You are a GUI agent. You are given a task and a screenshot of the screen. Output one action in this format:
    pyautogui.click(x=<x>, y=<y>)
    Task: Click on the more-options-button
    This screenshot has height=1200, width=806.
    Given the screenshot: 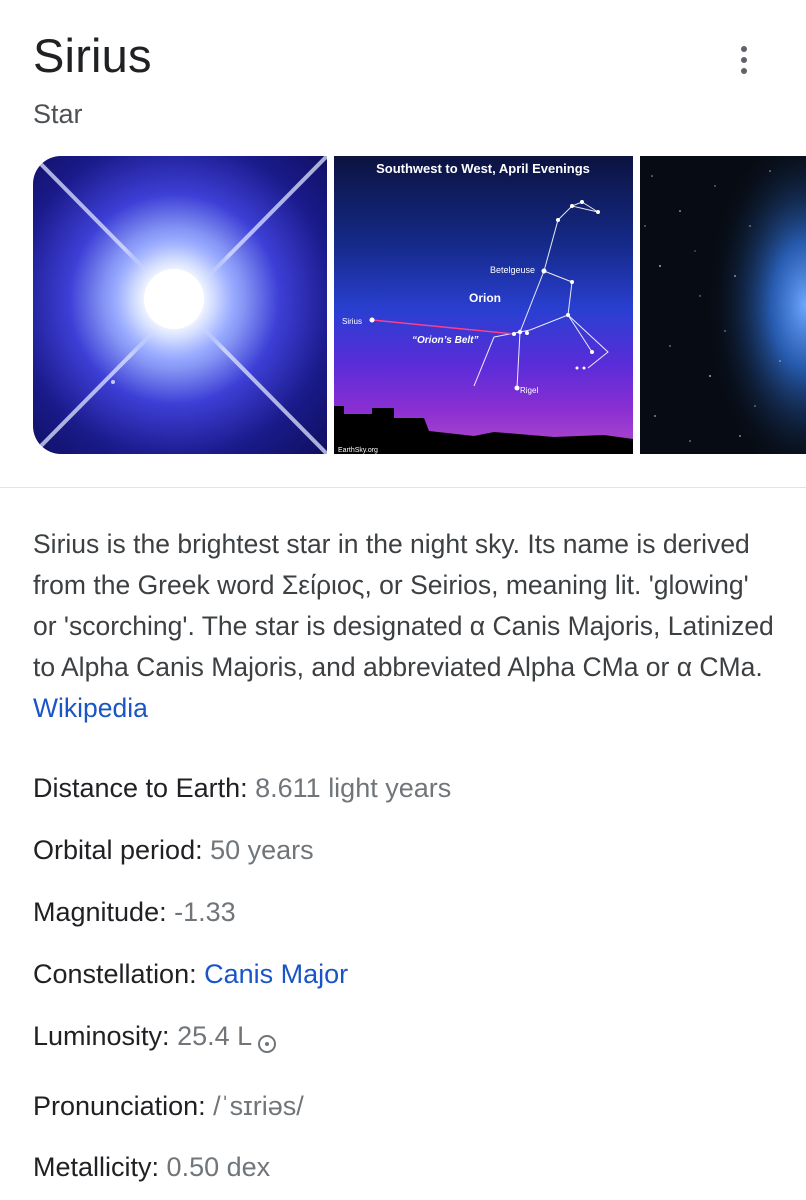 What is the action you would take?
    pyautogui.click(x=744, y=60)
    